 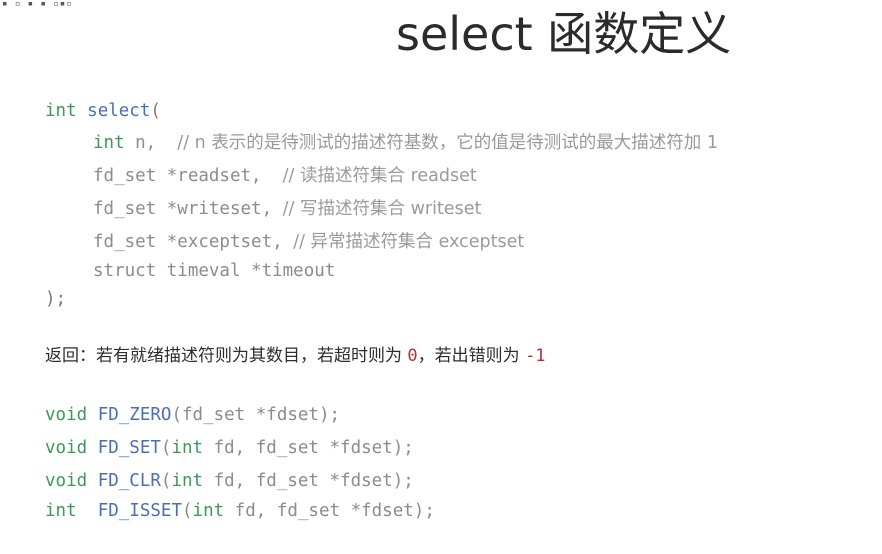 I want to click on return-prefix: 返回：若有就绪描述符则为其数目，若超时则为, so click(x=226, y=356).